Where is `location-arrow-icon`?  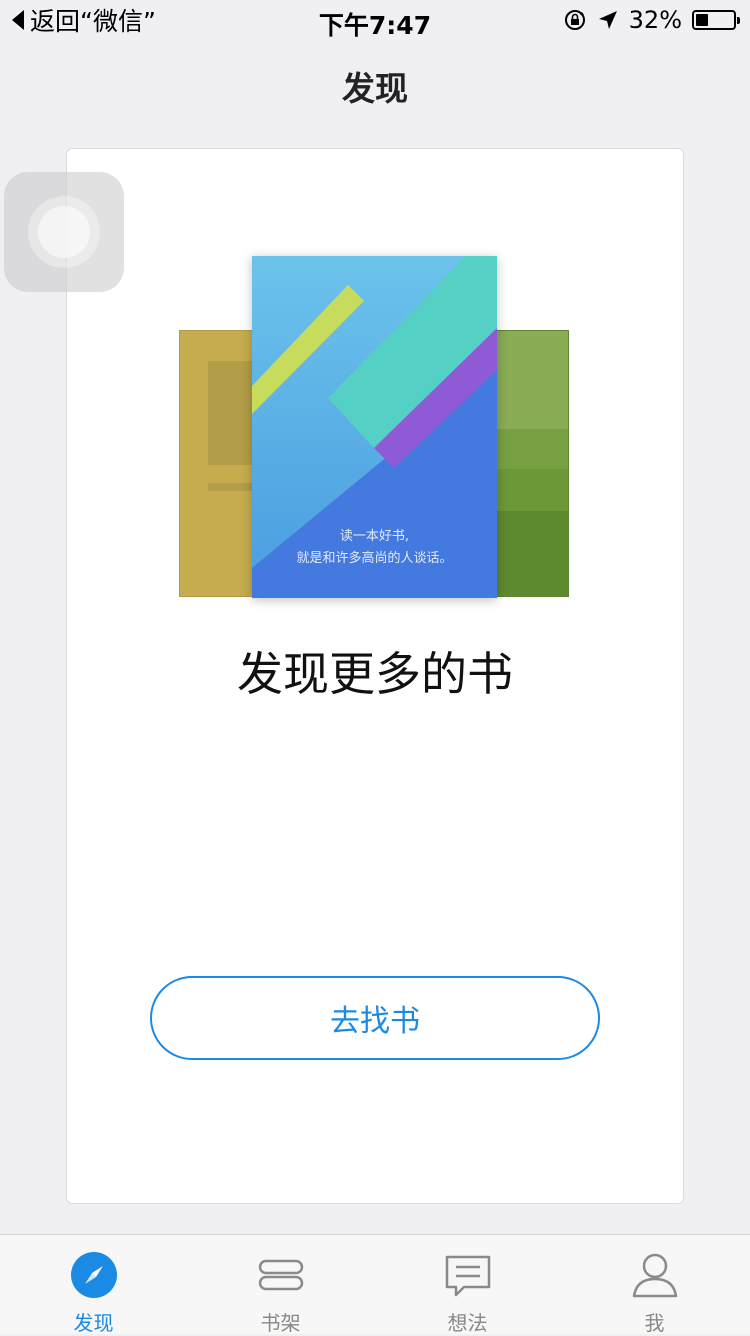
location-arrow-icon is located at coordinates (607, 20).